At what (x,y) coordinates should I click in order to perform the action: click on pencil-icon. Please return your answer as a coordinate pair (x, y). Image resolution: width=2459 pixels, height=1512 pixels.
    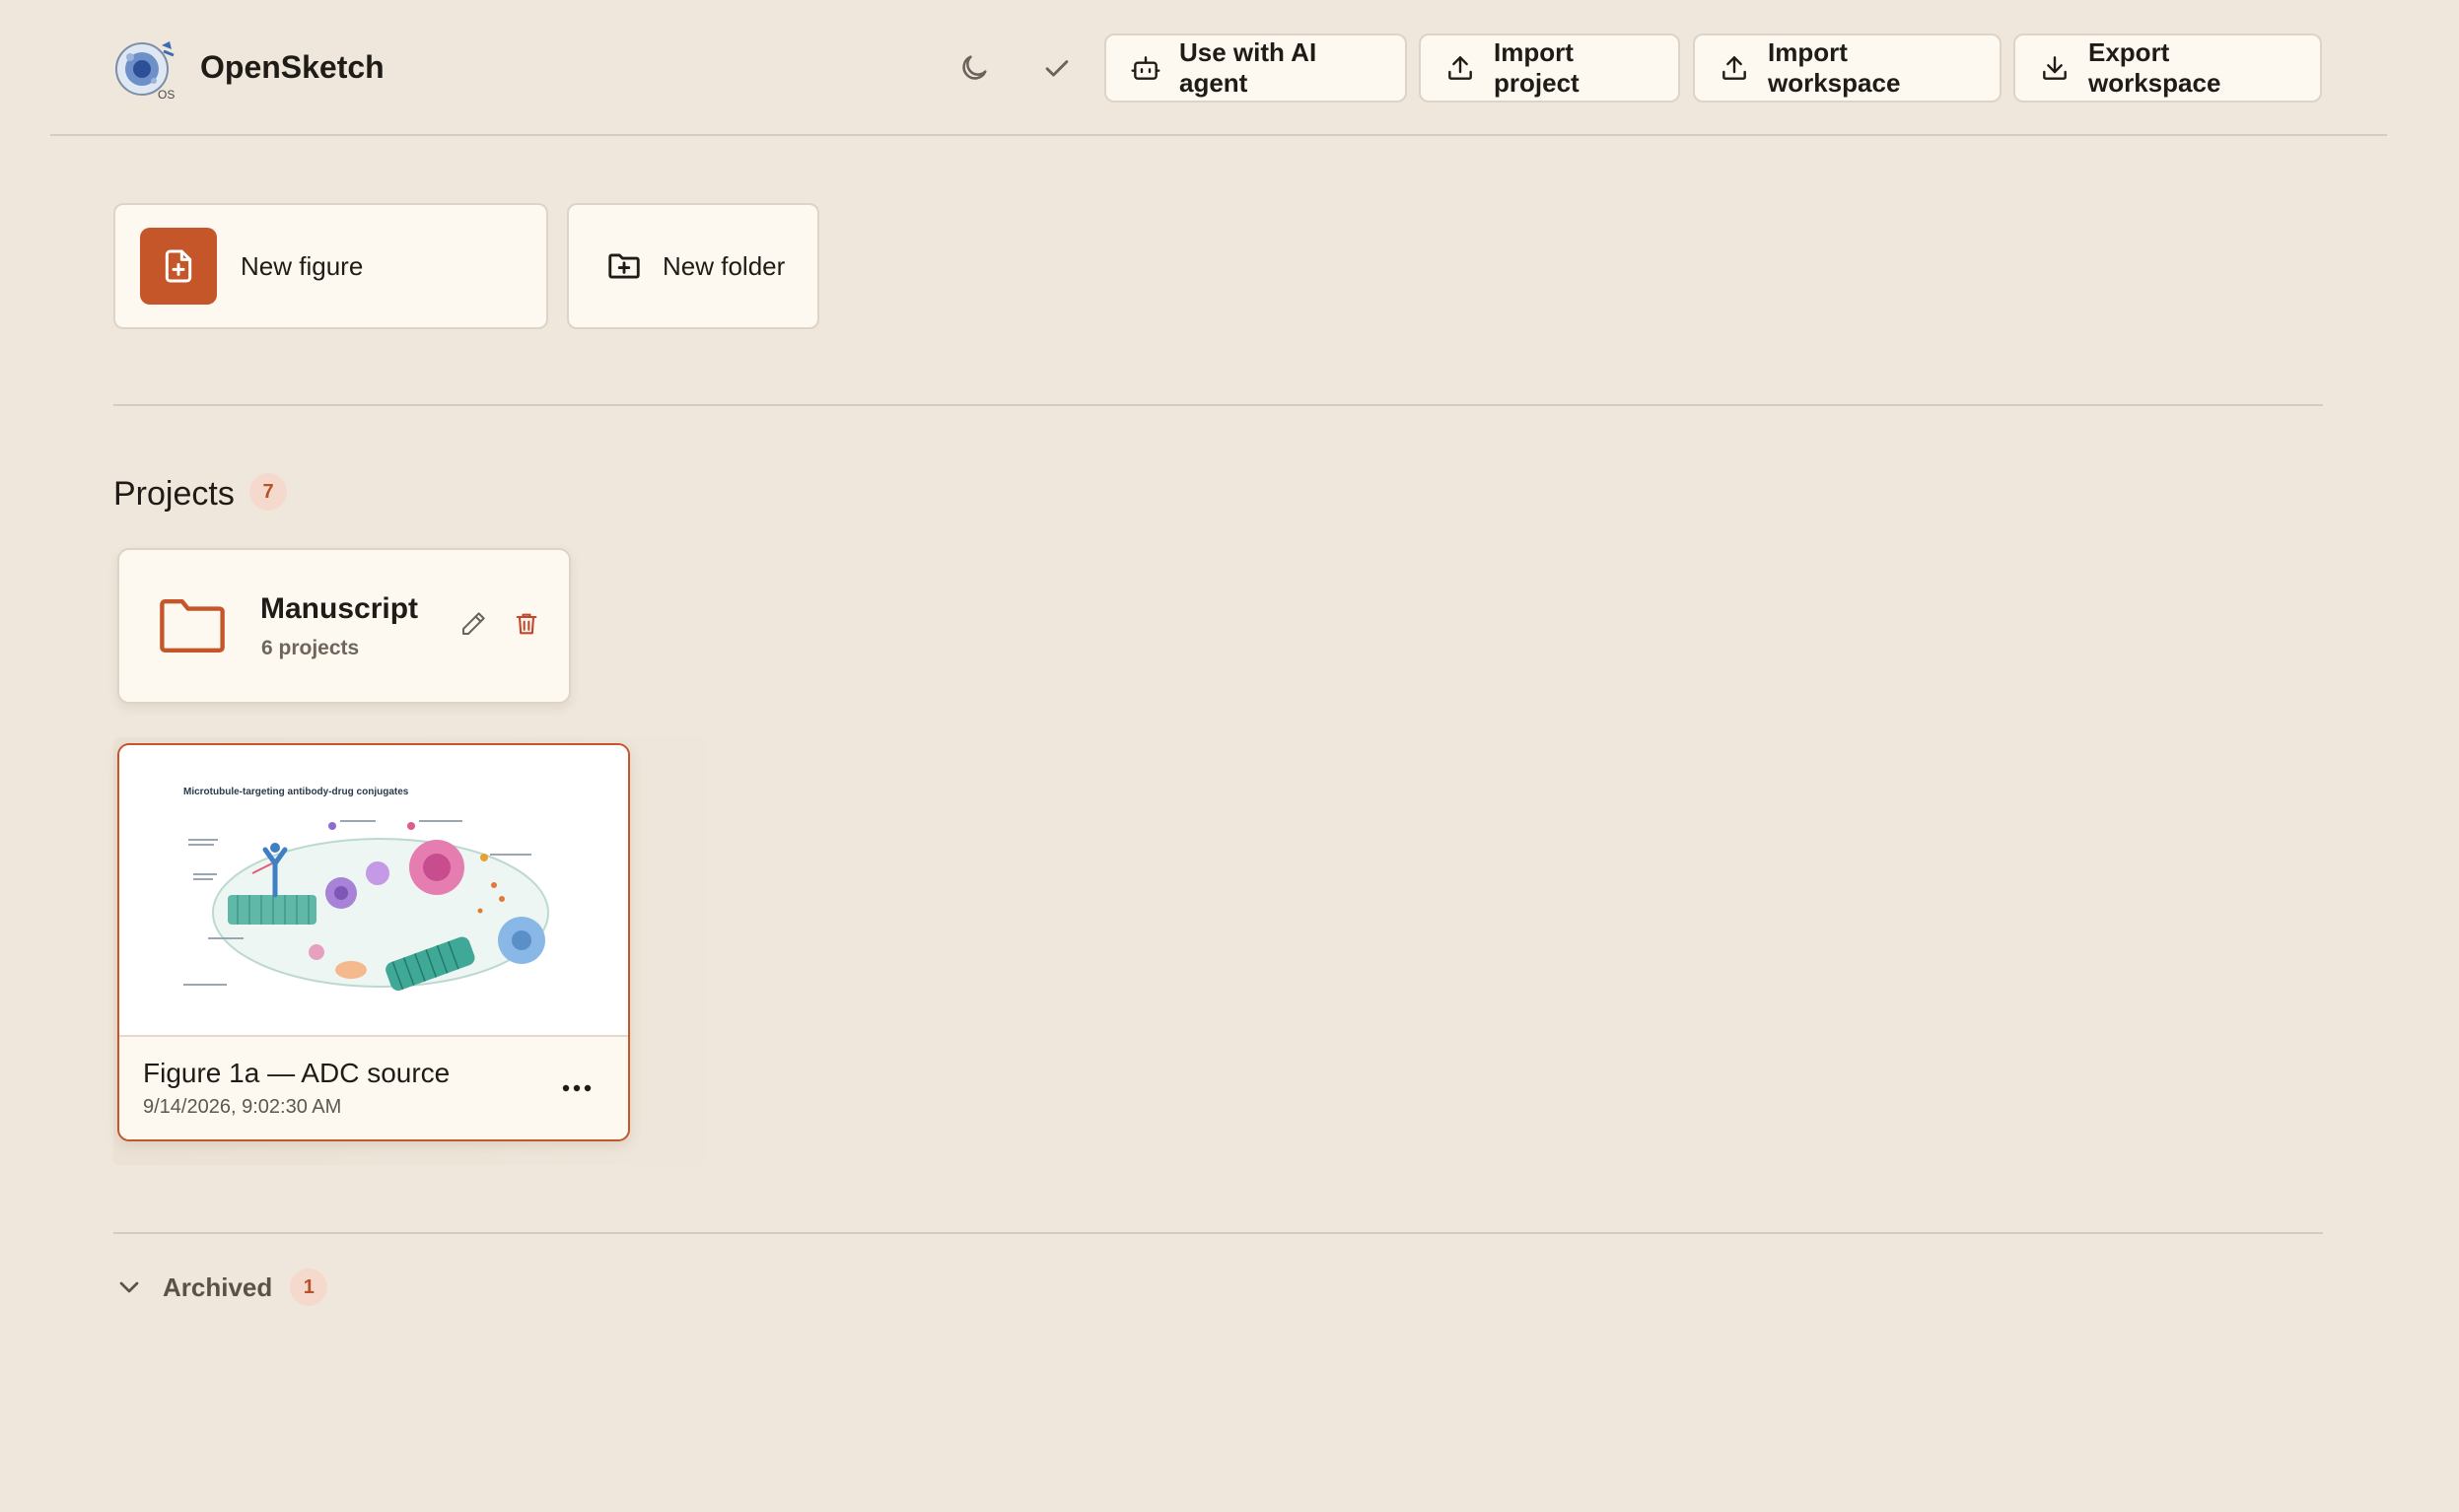
    Looking at the image, I should click on (473, 624).